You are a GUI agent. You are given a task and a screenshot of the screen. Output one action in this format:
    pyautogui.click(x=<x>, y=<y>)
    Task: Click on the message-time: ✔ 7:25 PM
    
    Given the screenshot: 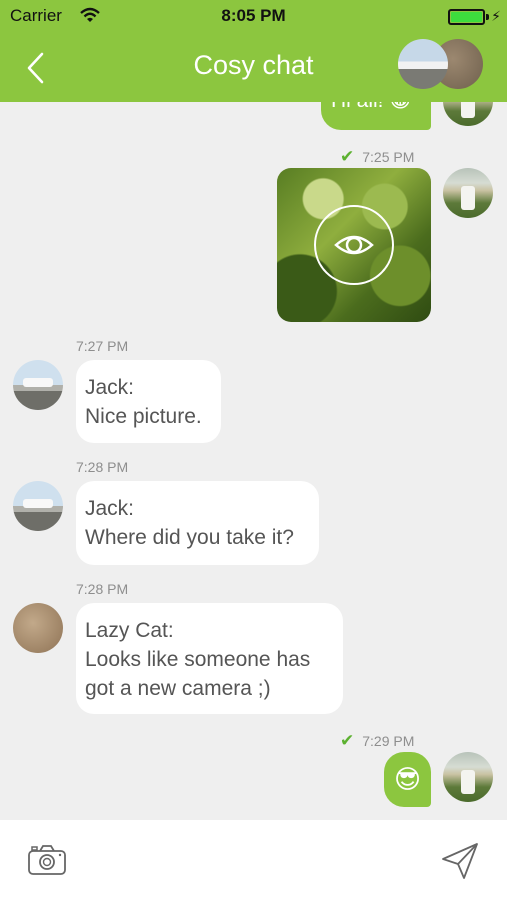 What is the action you would take?
    pyautogui.click(x=377, y=156)
    